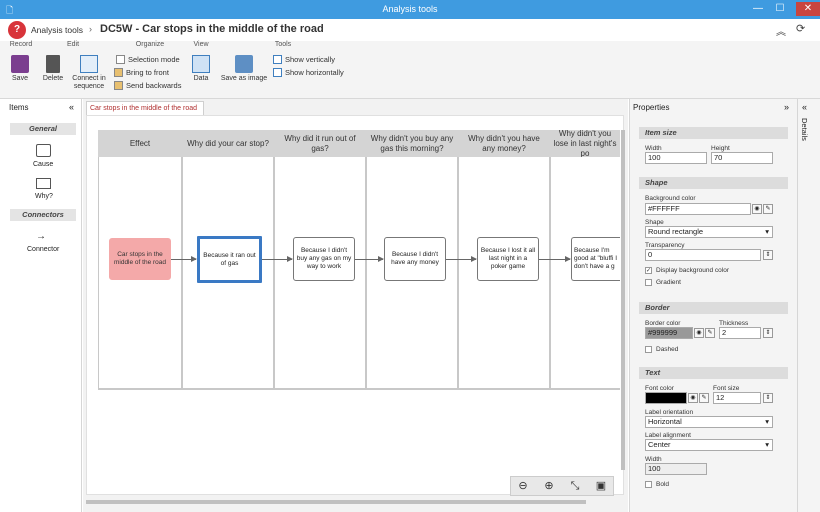 The width and height of the screenshot is (820, 512). I want to click on collapse-ribbon-icon: ︽, so click(781, 30).